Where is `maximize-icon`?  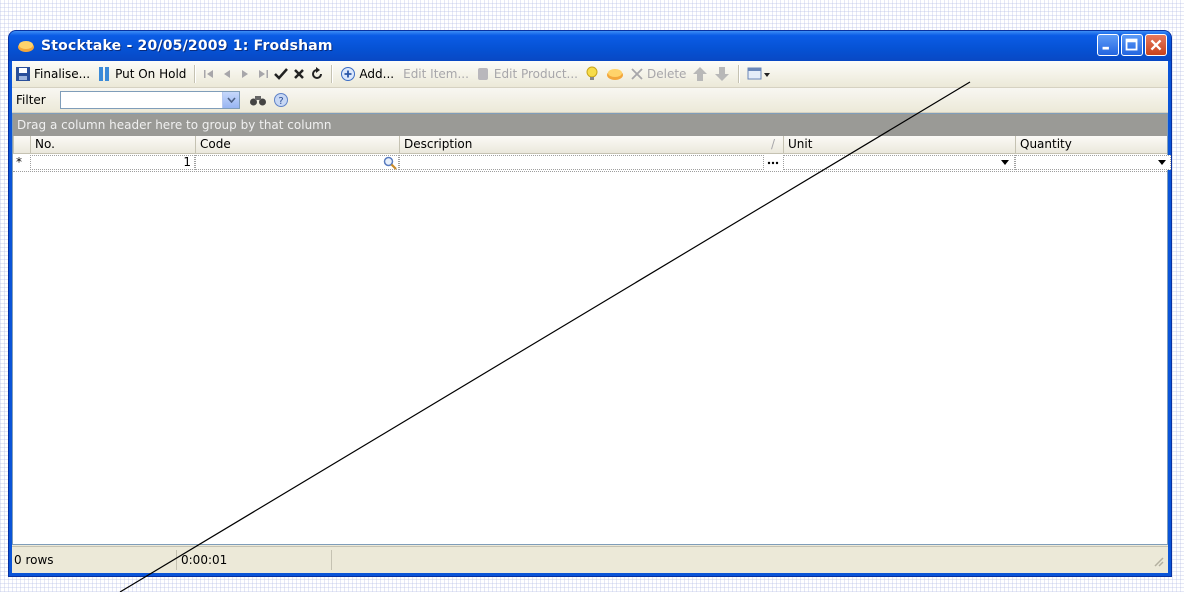
maximize-icon is located at coordinates (1131, 44).